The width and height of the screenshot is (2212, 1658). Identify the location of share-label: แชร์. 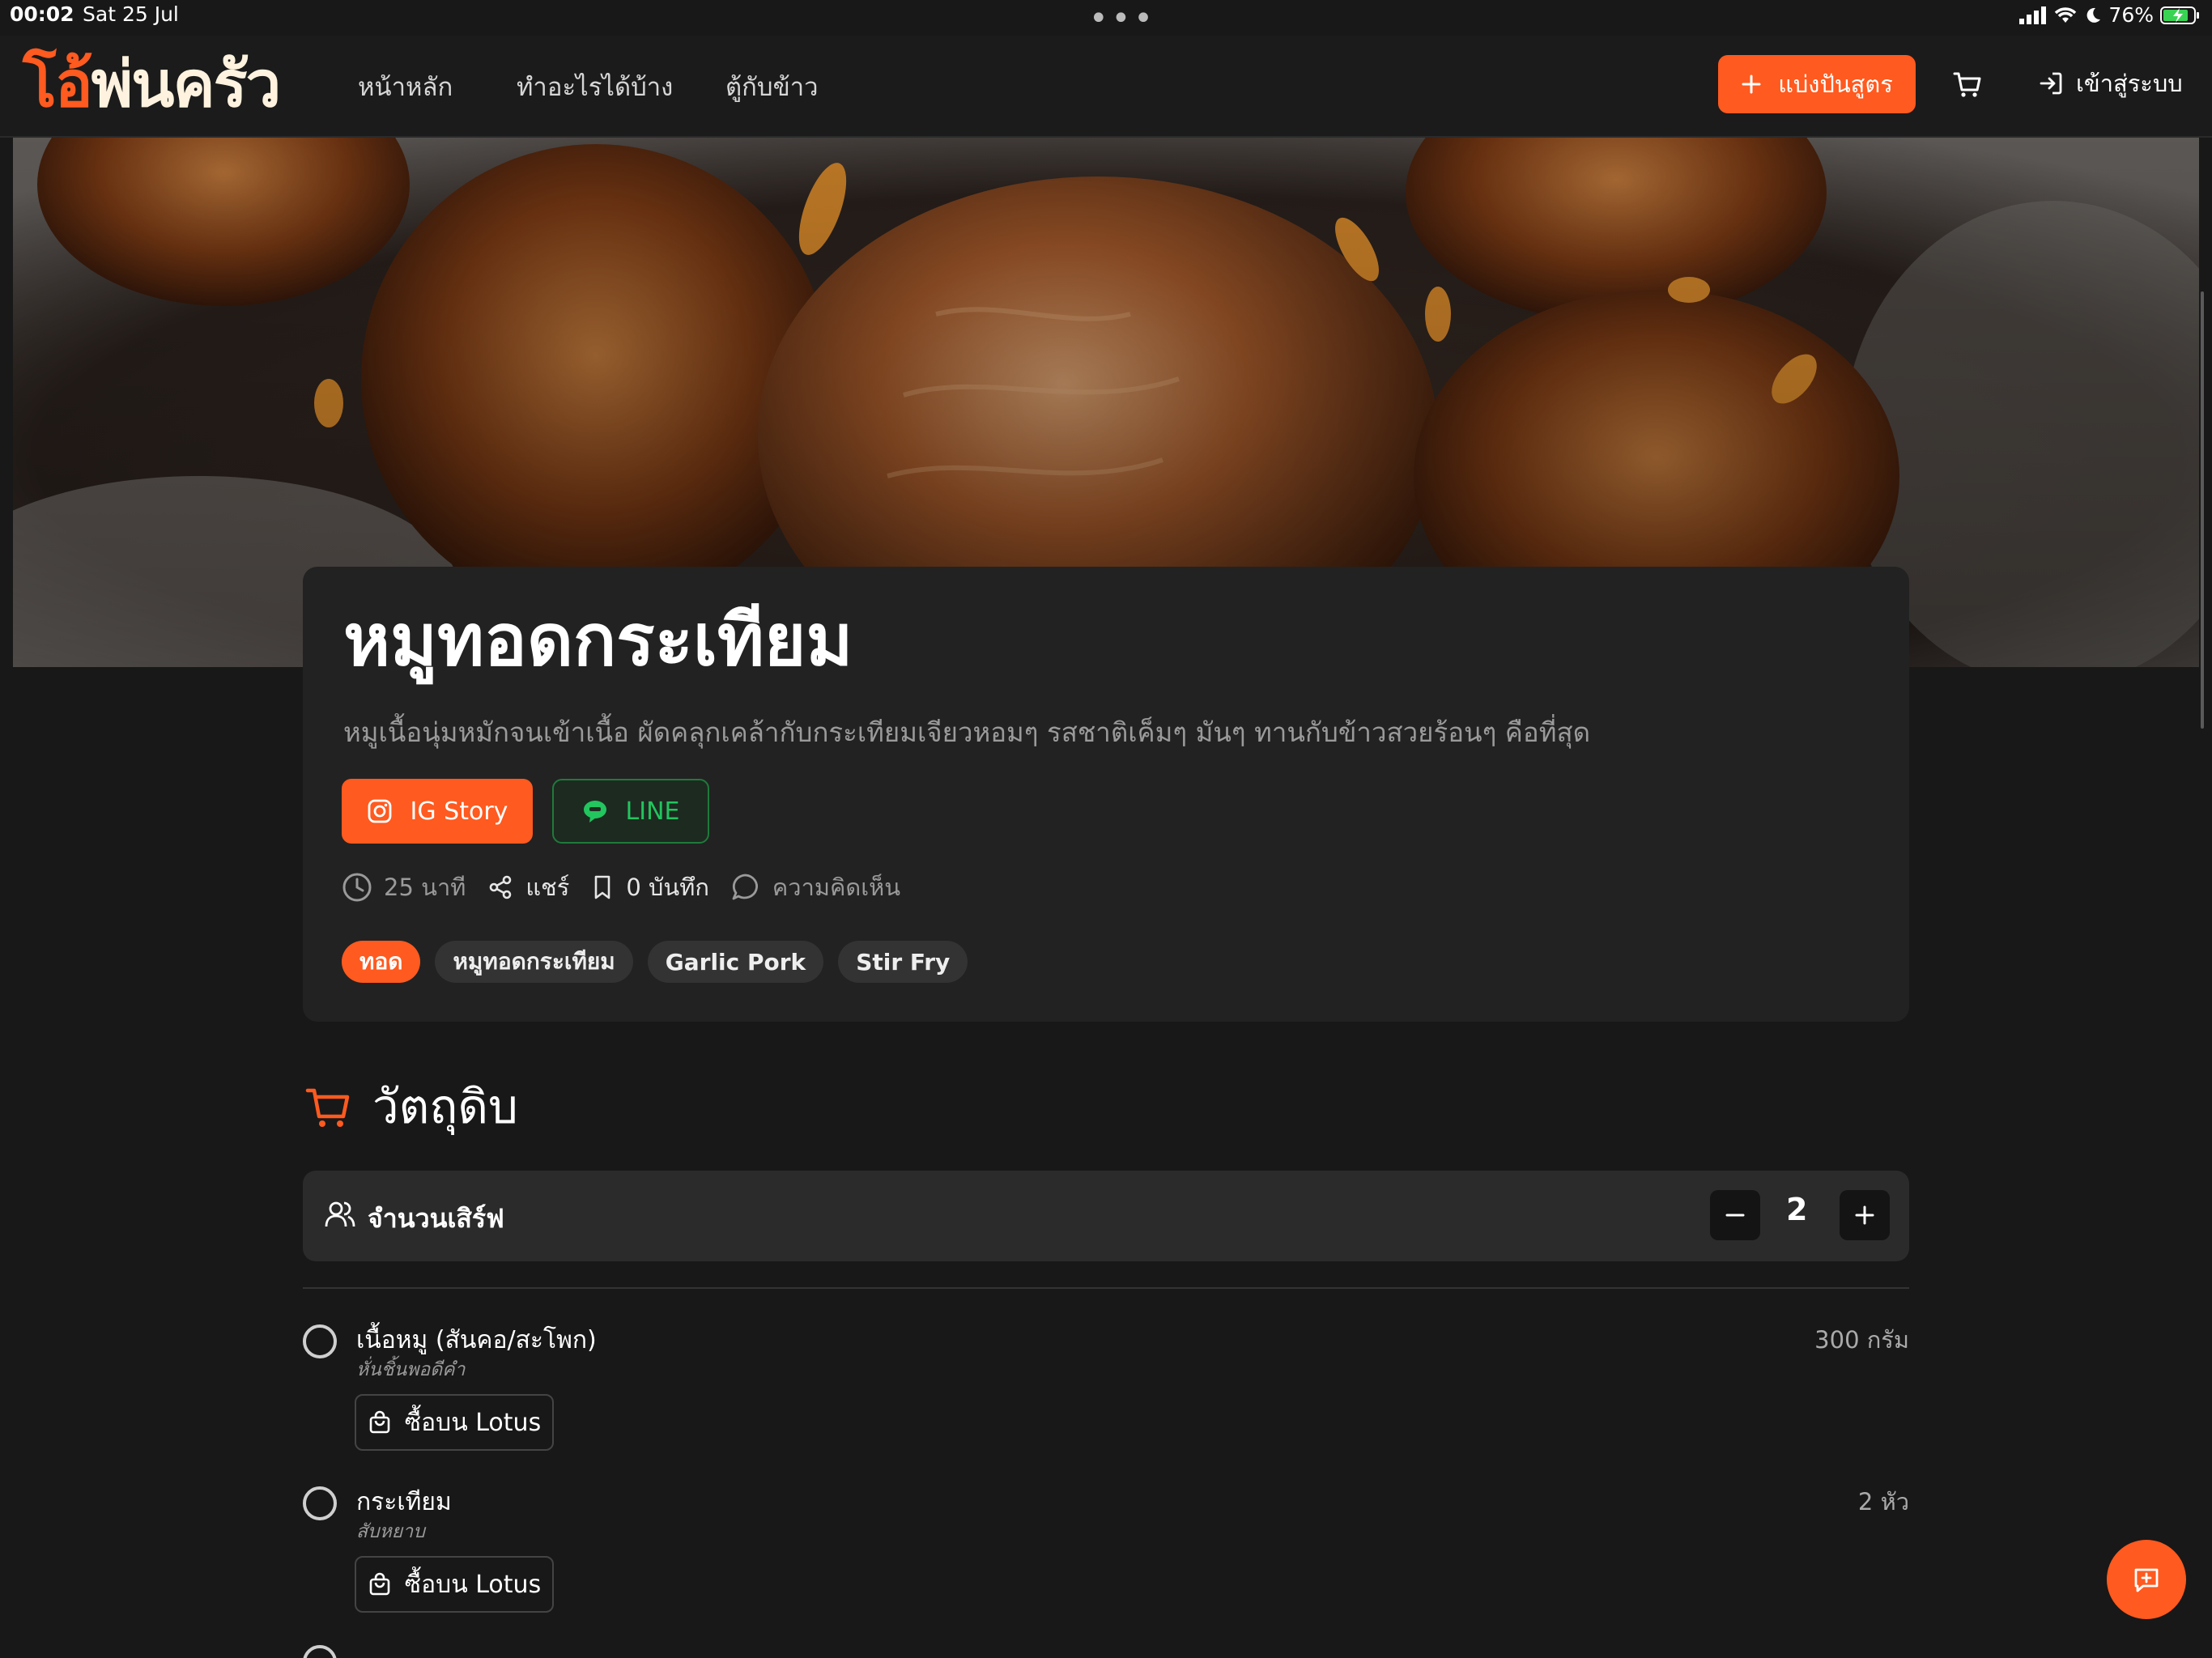
(548, 887).